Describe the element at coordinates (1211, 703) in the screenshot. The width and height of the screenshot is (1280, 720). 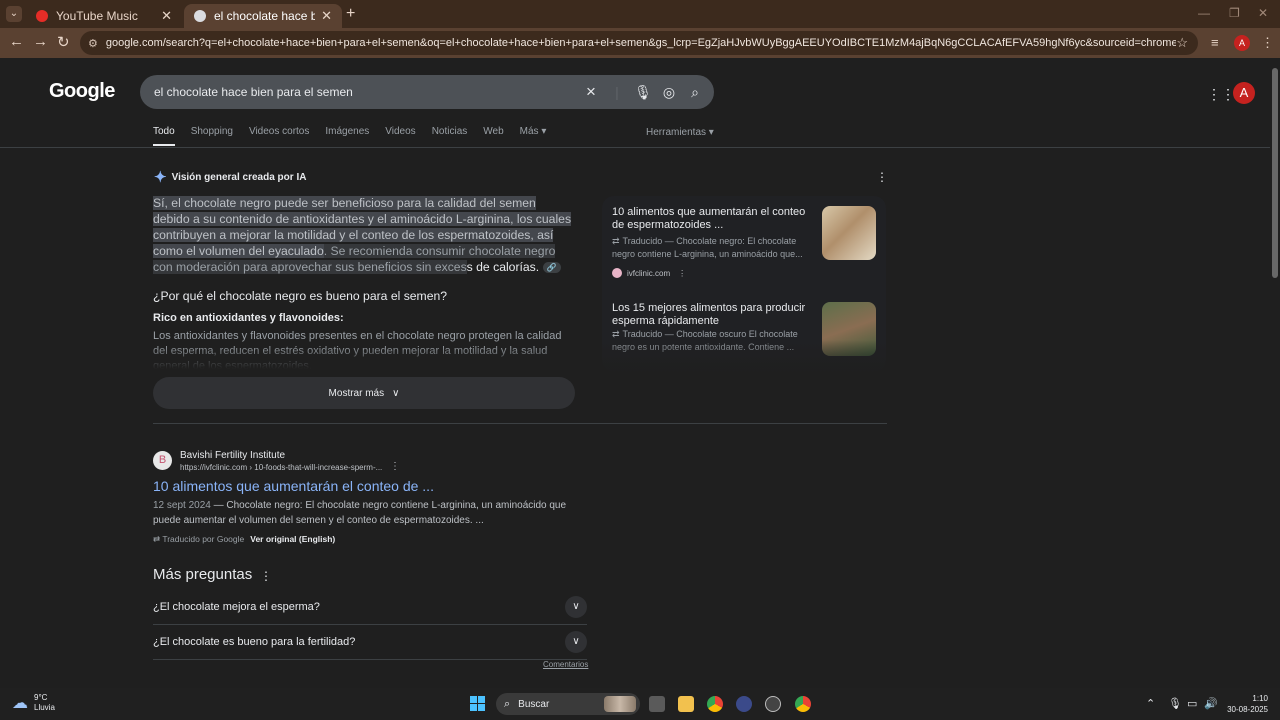
I see `volume-icon: 🔊` at that location.